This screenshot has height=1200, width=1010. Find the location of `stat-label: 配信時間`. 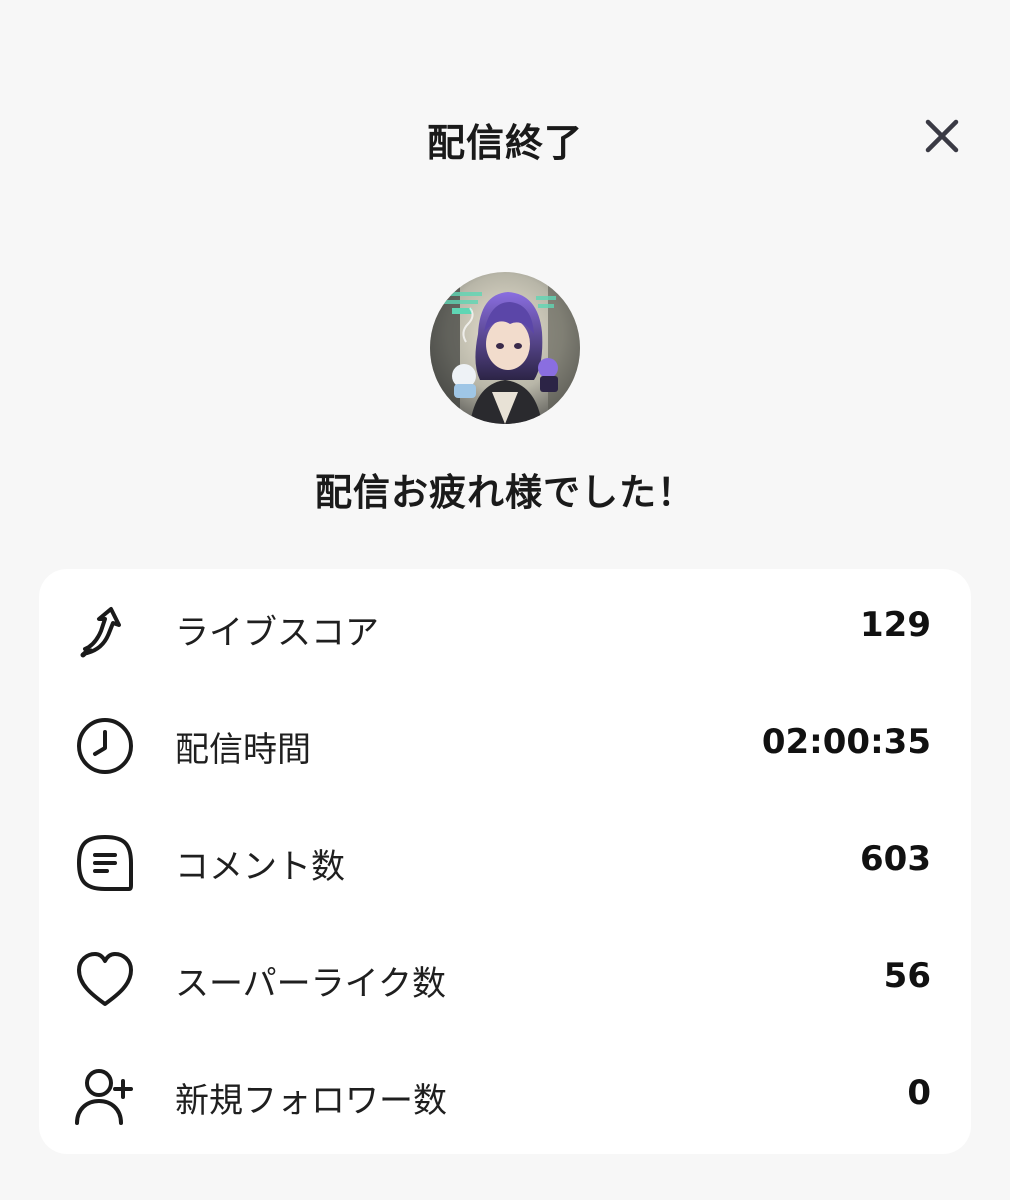

stat-label: 配信時間 is located at coordinates (243, 750).